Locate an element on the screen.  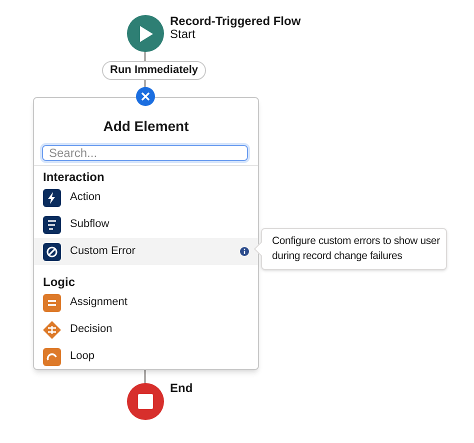
run-pill: Run Immediately is located at coordinates (154, 70).